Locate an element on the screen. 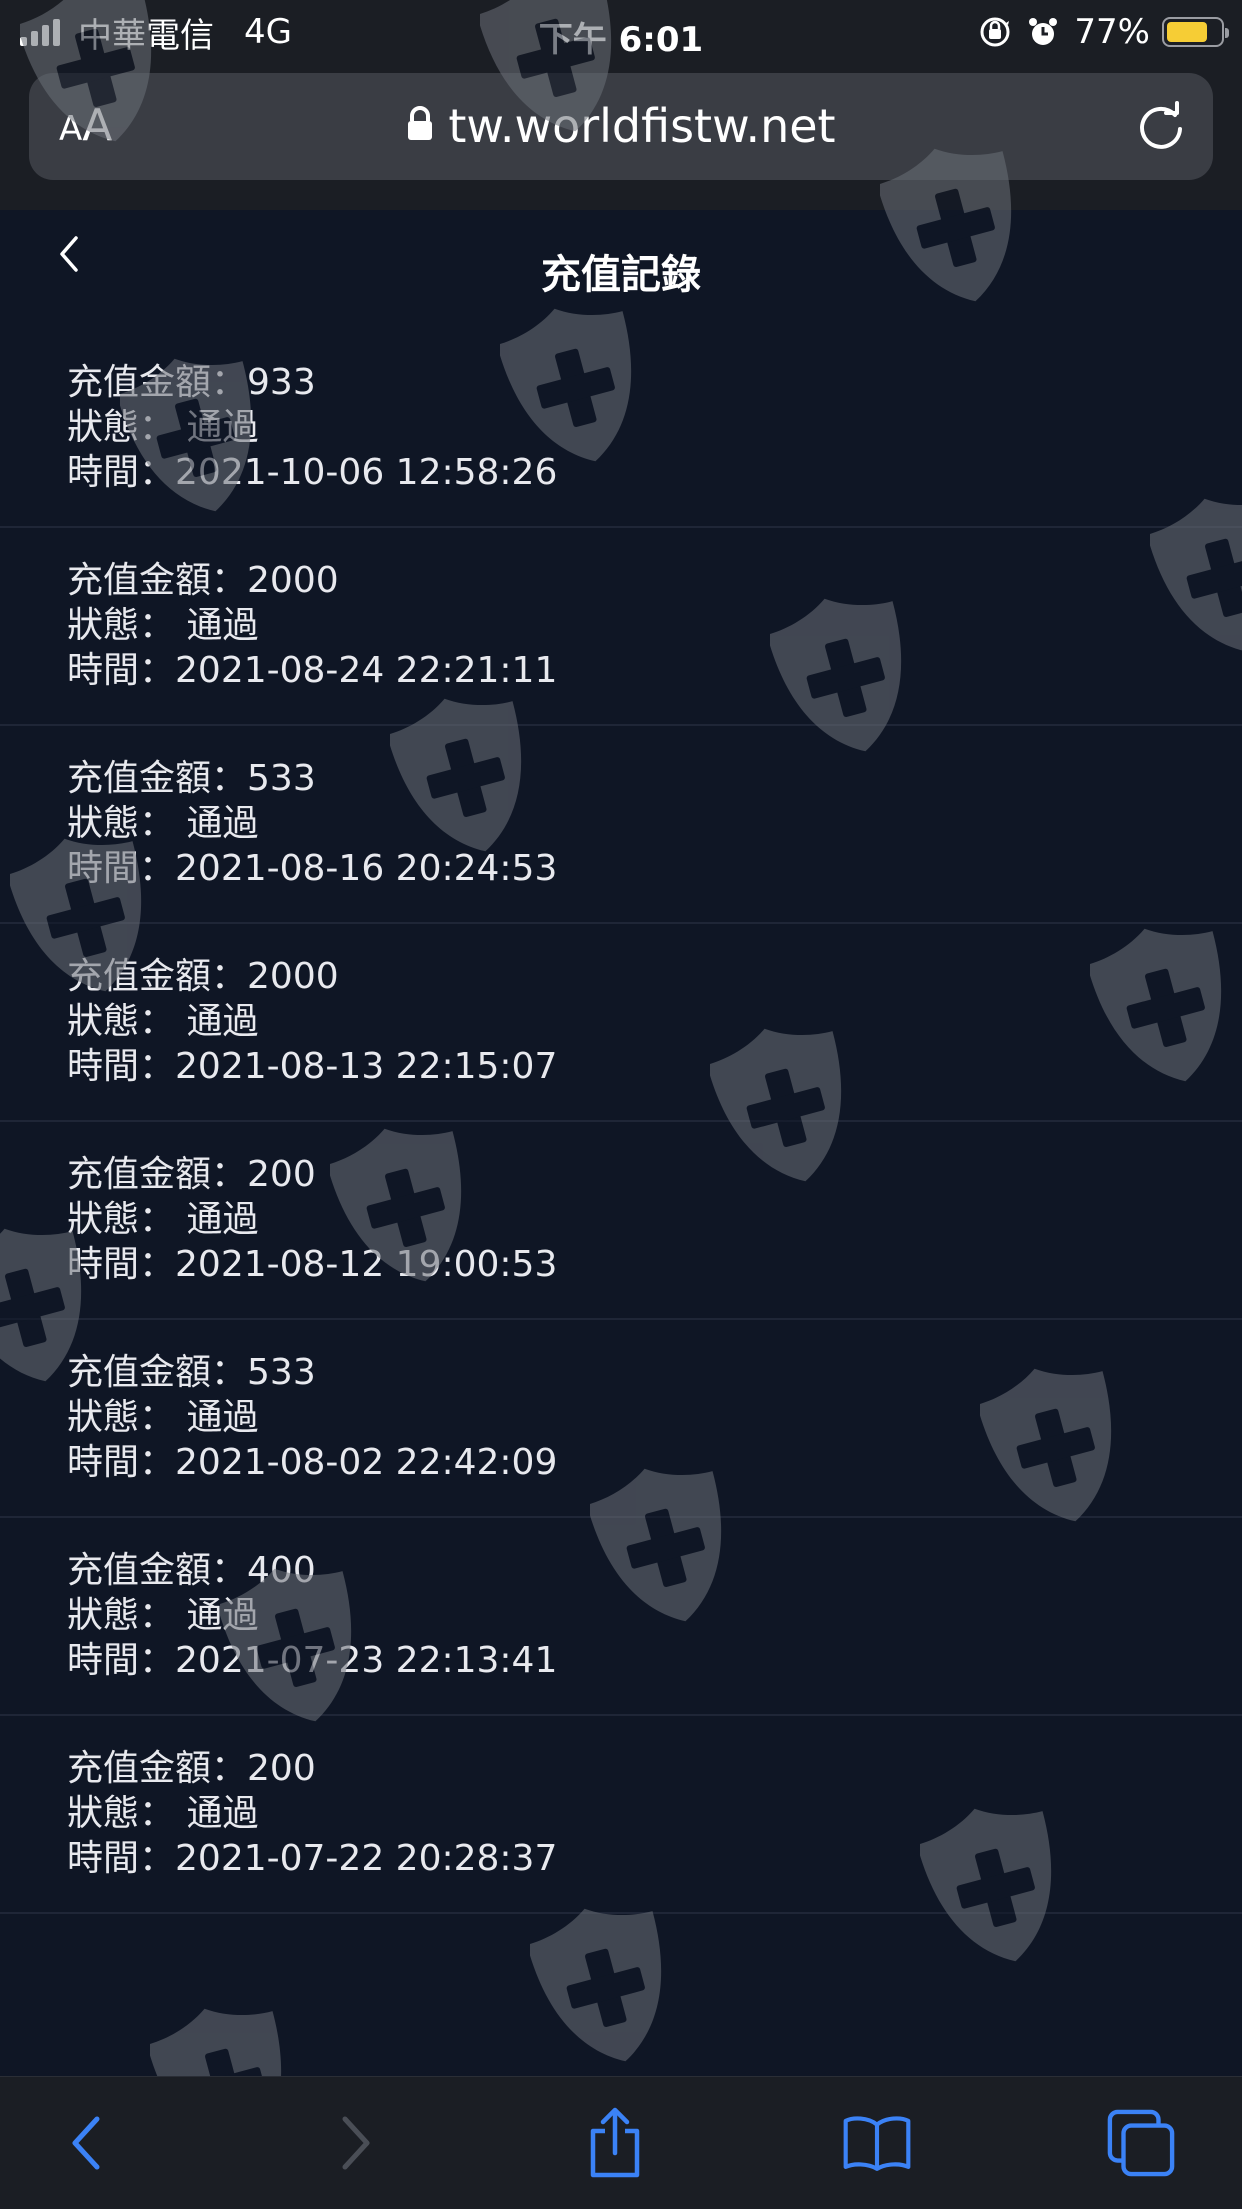 This screenshot has height=2209, width=1242. url-text: tw.worldfistw.net is located at coordinates (642, 126).